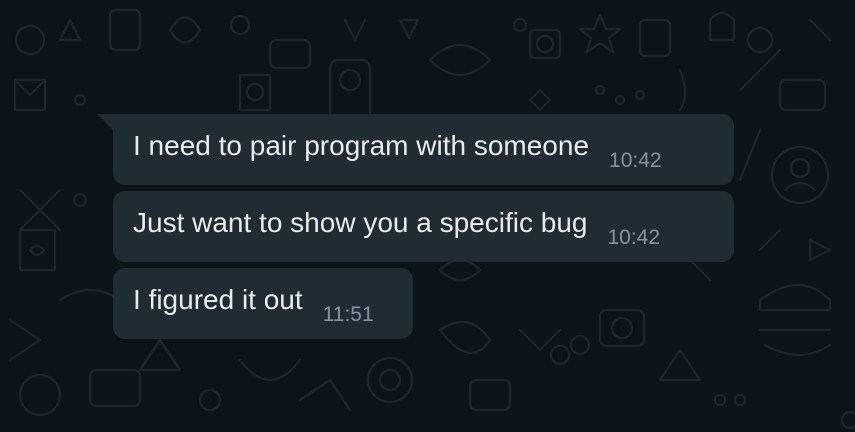 This screenshot has height=432, width=855. Describe the element at coordinates (360, 222) in the screenshot. I see `message-text: Just want to show you a specific bug` at that location.